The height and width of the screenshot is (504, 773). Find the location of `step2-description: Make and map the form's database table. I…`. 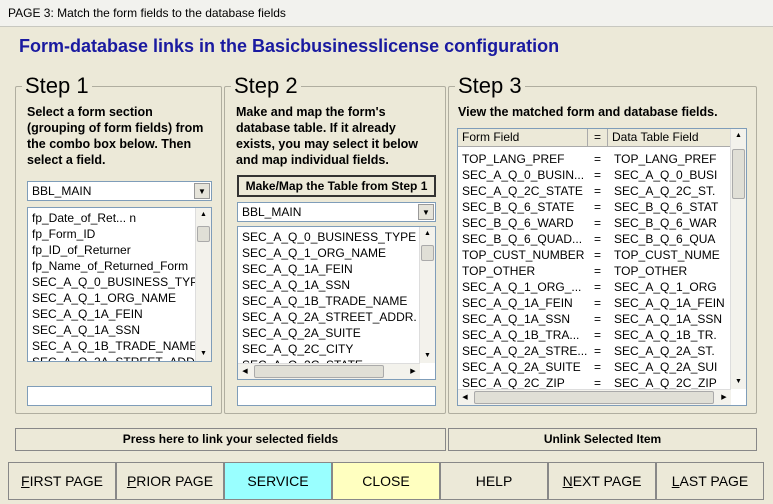

step2-description: Make and map the form's database table. I… is located at coordinates (327, 136).